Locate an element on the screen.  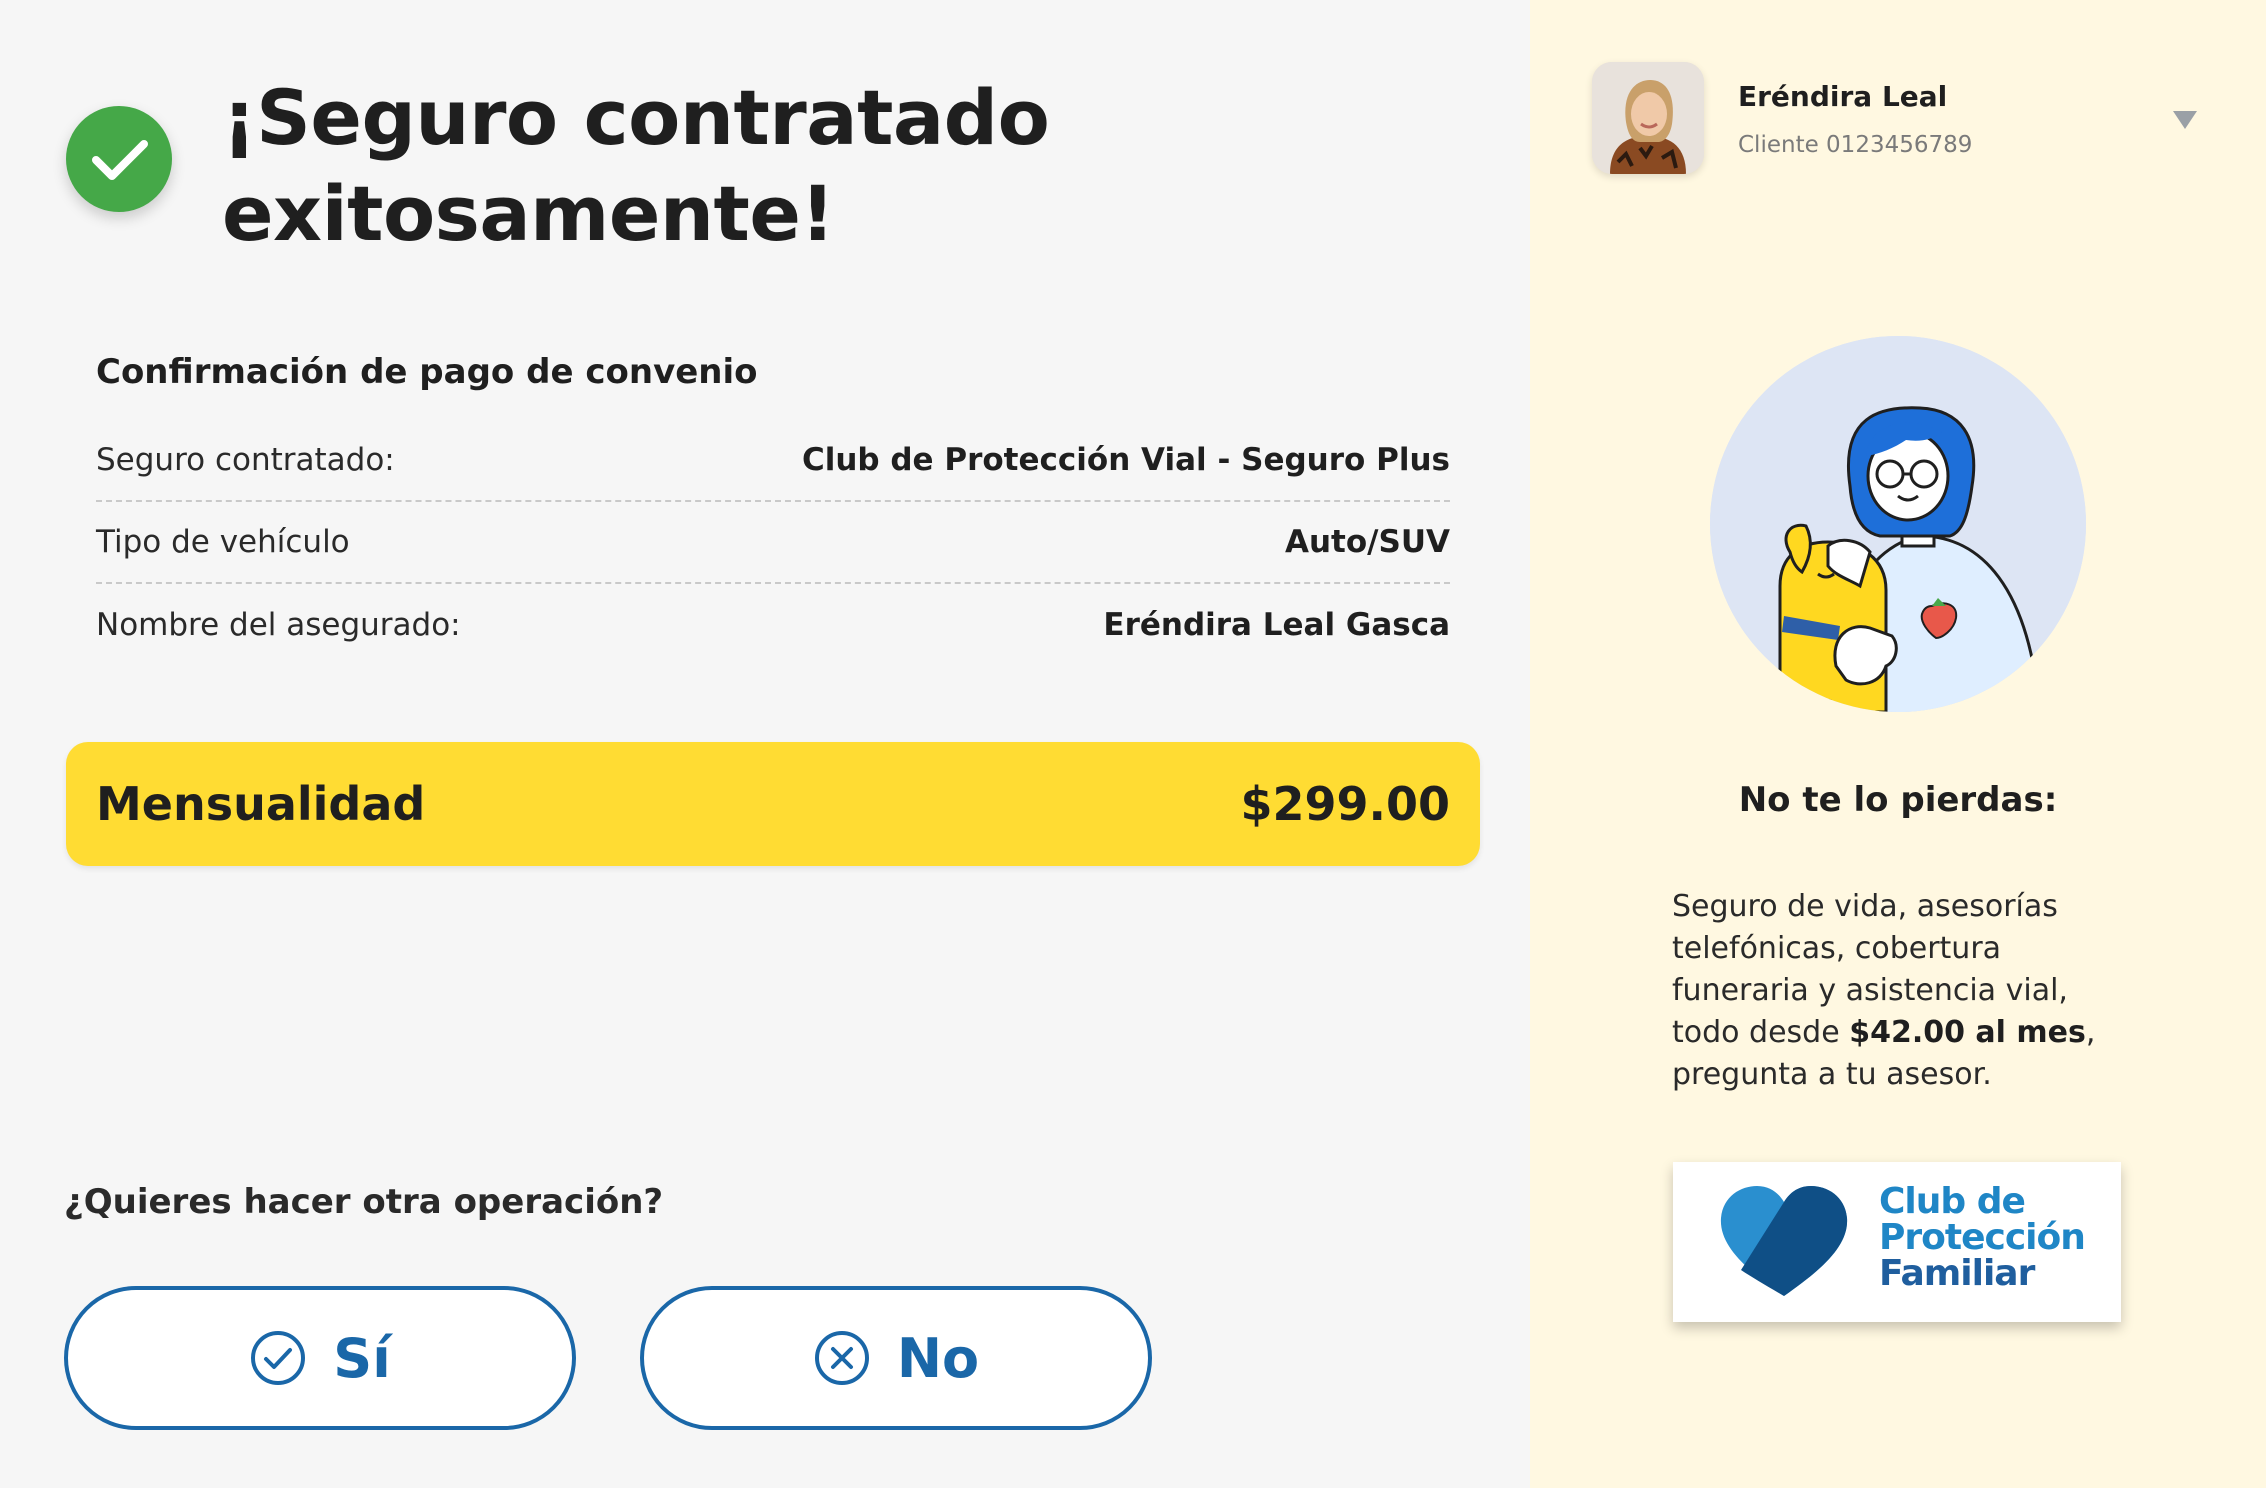
promo-price: $42.00 al mes is located at coordinates (1967, 1032).